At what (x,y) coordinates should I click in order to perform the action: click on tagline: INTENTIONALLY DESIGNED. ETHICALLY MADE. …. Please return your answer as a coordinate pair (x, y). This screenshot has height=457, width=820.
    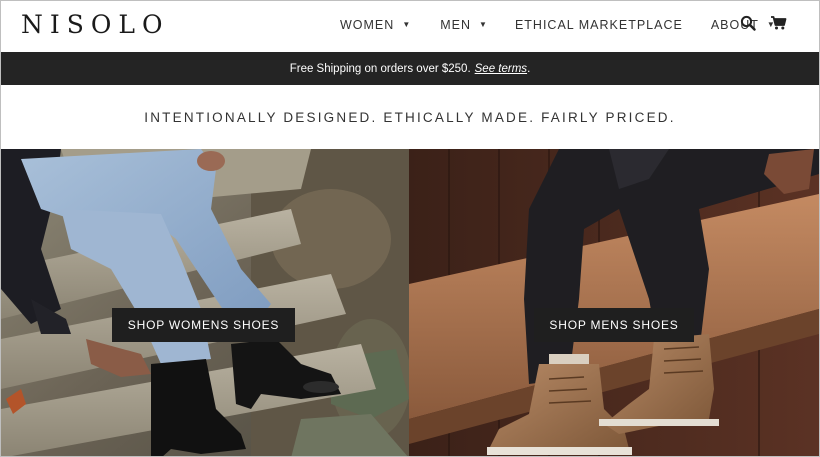
    Looking at the image, I should click on (410, 117).